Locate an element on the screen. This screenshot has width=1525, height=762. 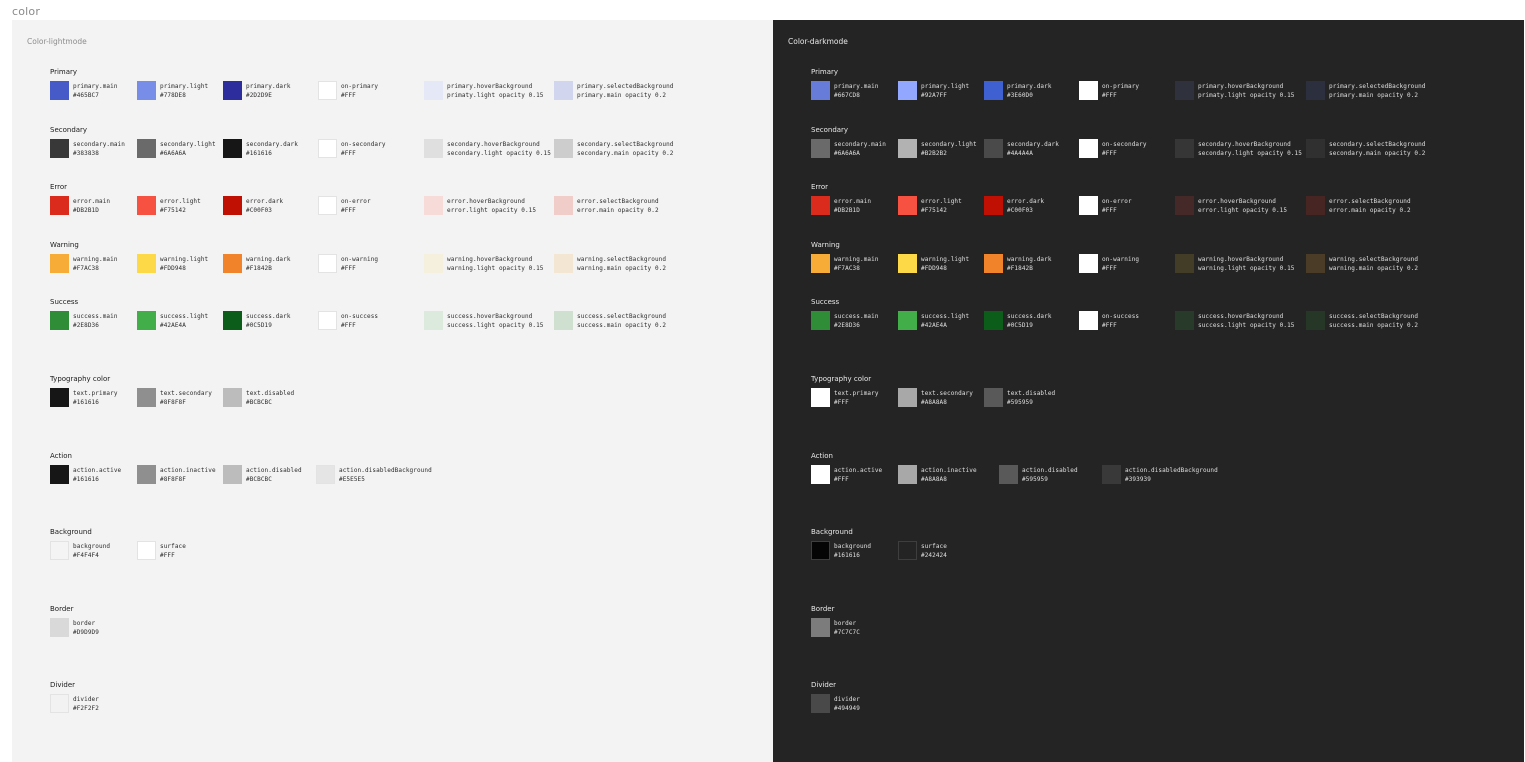
swatch-label: primary.dark #2D2D9E is located at coordinates (268, 91).